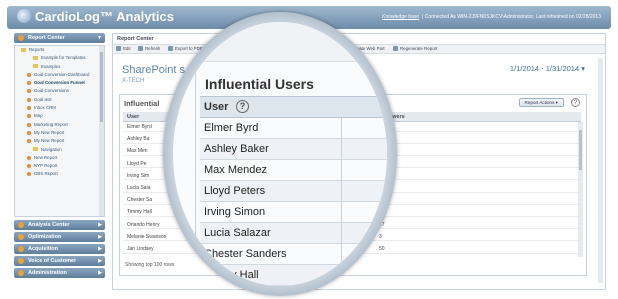  Describe the element at coordinates (59, 174) in the screenshot. I see `tree-item: OBS Report` at that location.